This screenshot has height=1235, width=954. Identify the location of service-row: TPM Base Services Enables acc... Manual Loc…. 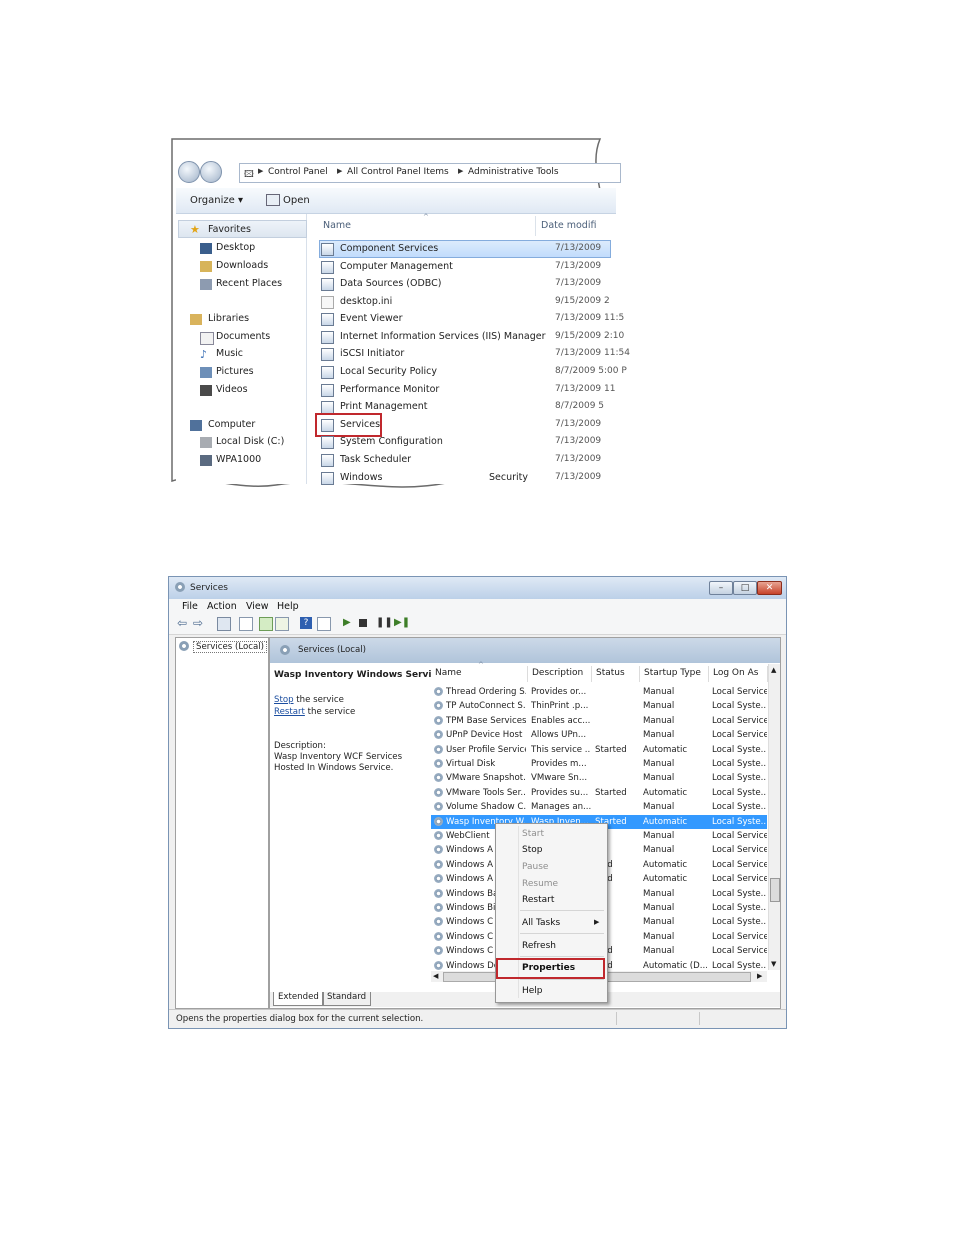
(599, 721).